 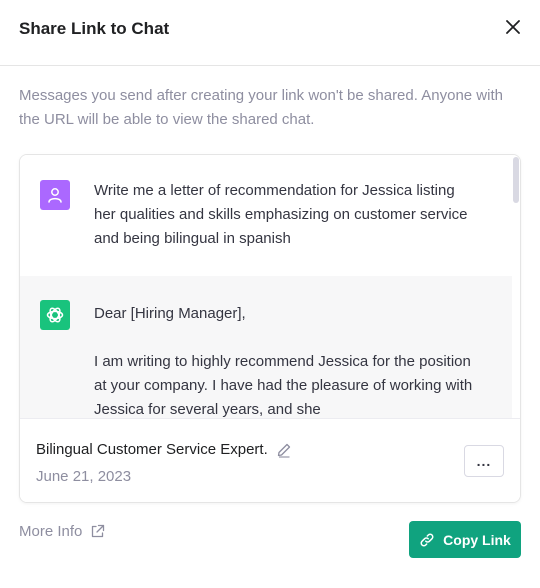 I want to click on openai-logo-icon, so click(x=55, y=315).